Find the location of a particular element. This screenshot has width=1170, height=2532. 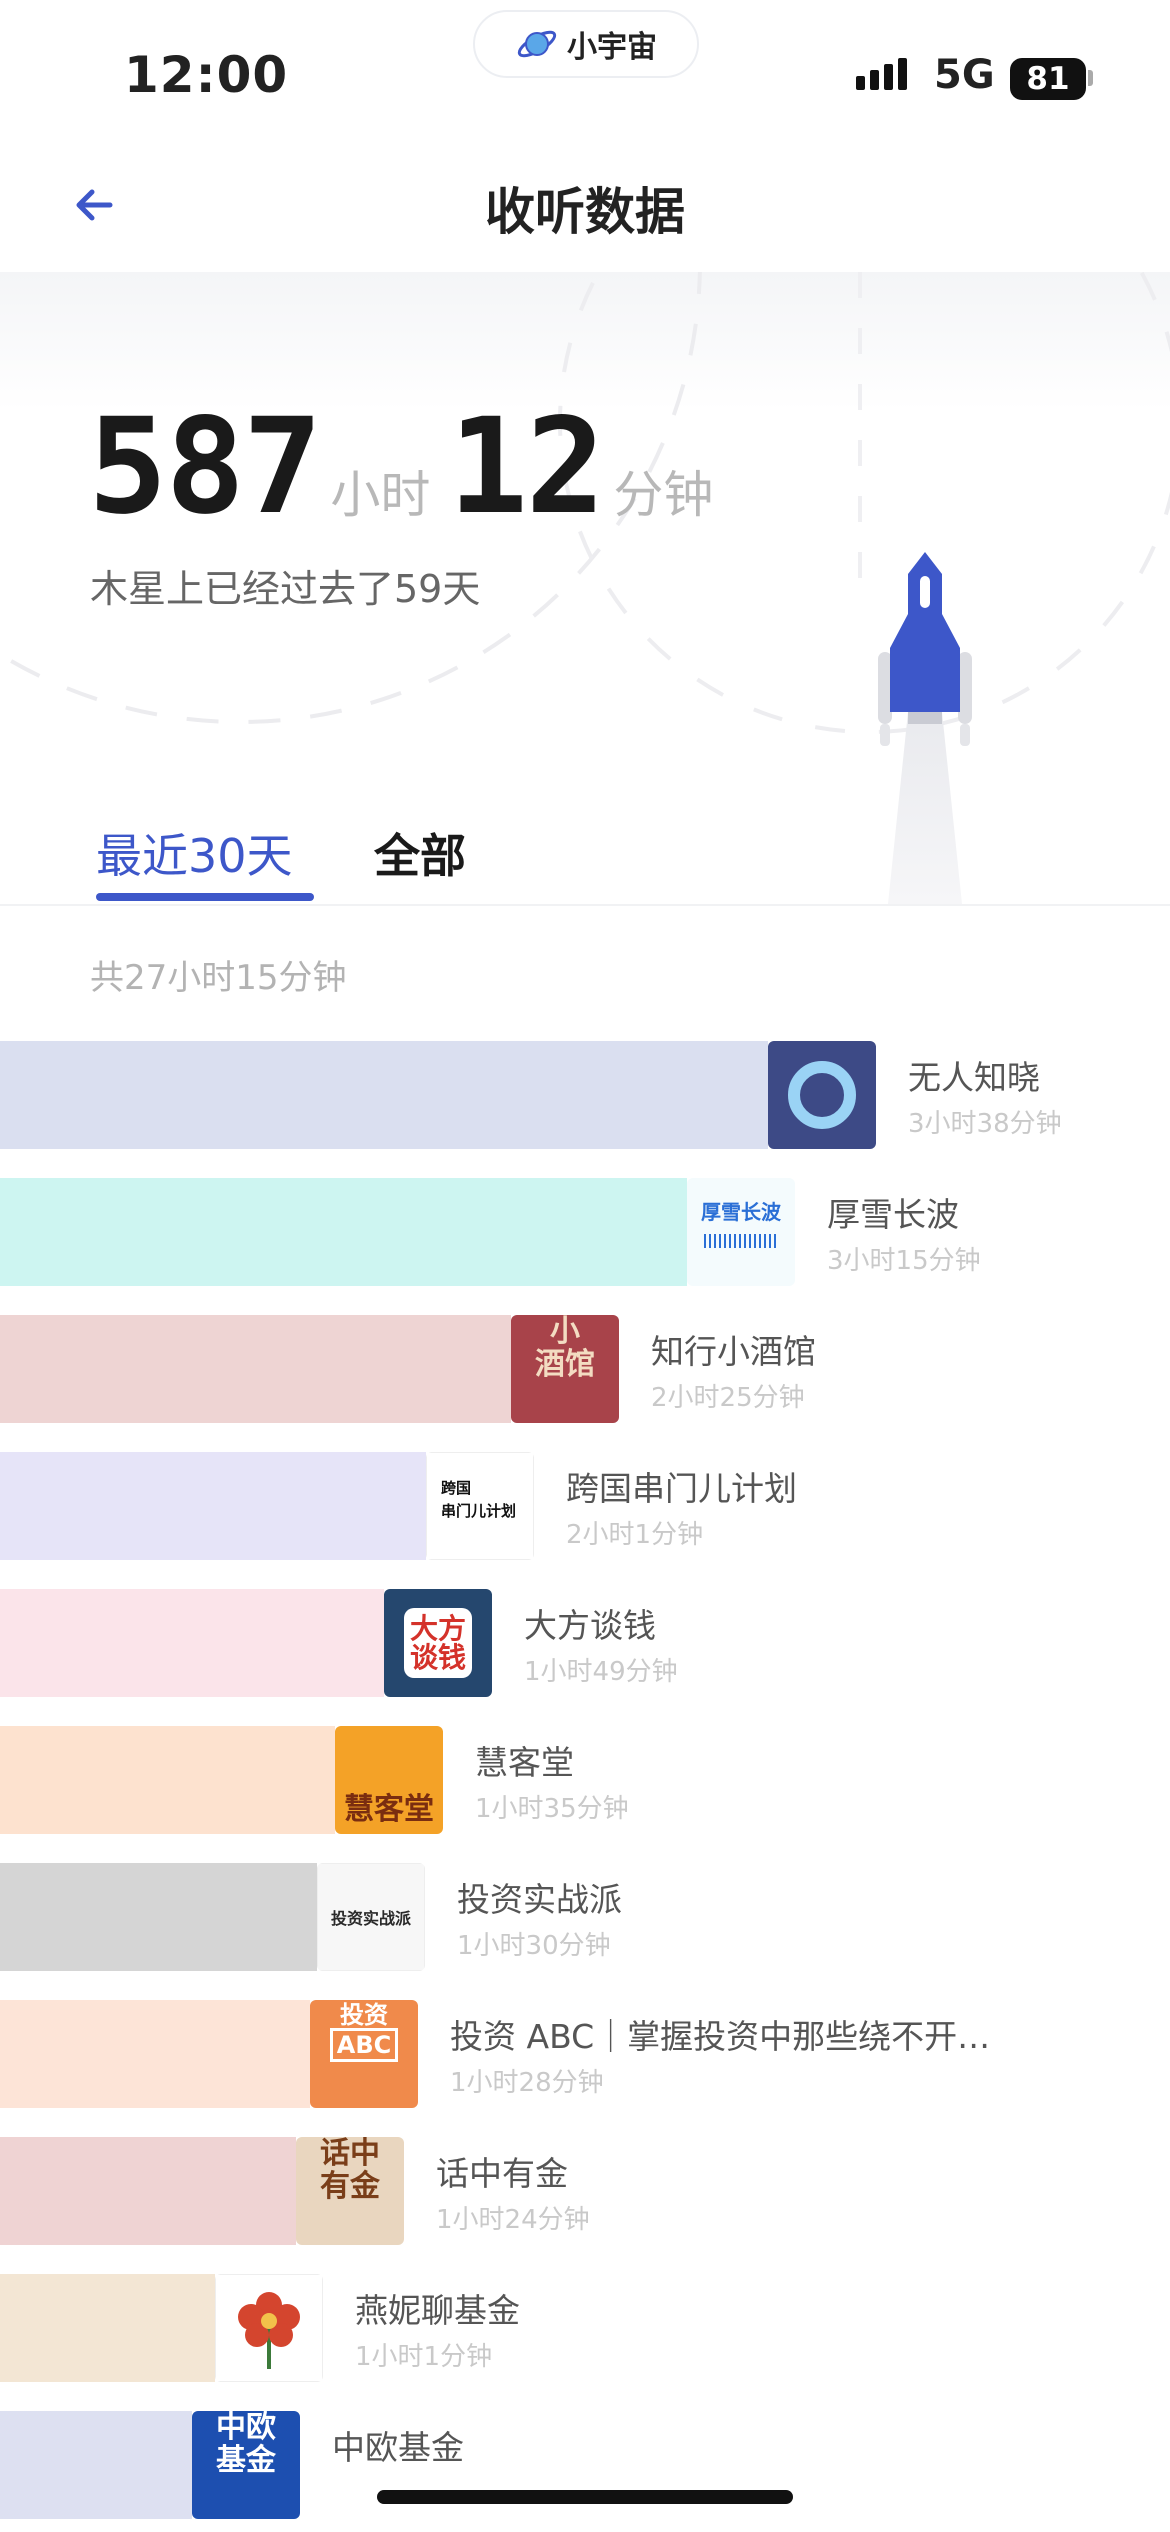

podcast-cover: 中欧 基金 is located at coordinates (246, 2465).